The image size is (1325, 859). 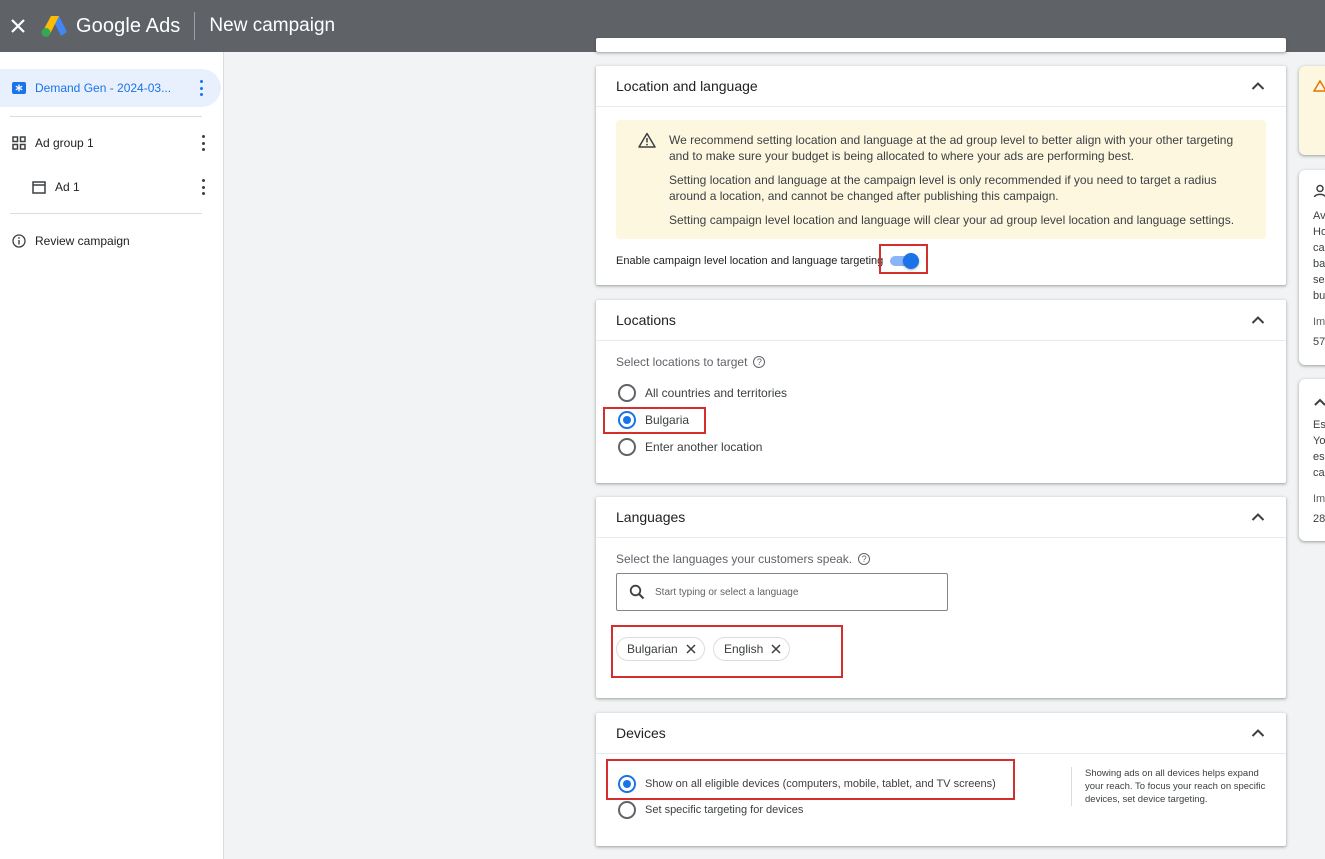 What do you see at coordinates (19, 88) in the screenshot?
I see `campaign-icon` at bounding box center [19, 88].